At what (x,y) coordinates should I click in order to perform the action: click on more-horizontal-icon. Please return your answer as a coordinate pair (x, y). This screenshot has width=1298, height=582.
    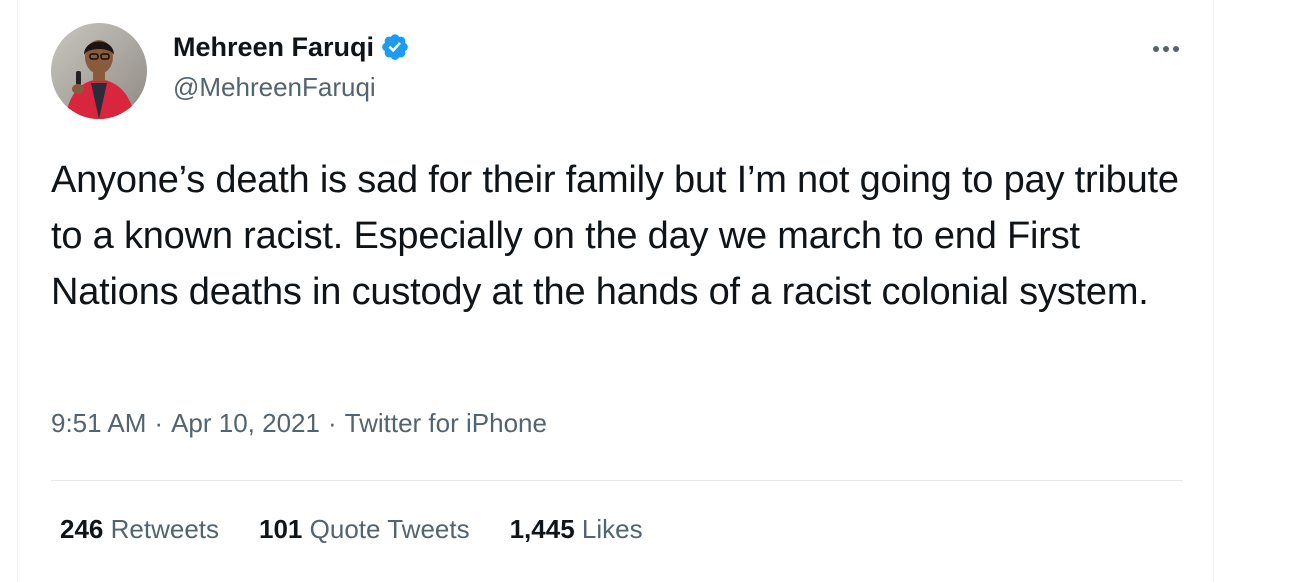
    Looking at the image, I should click on (1166, 49).